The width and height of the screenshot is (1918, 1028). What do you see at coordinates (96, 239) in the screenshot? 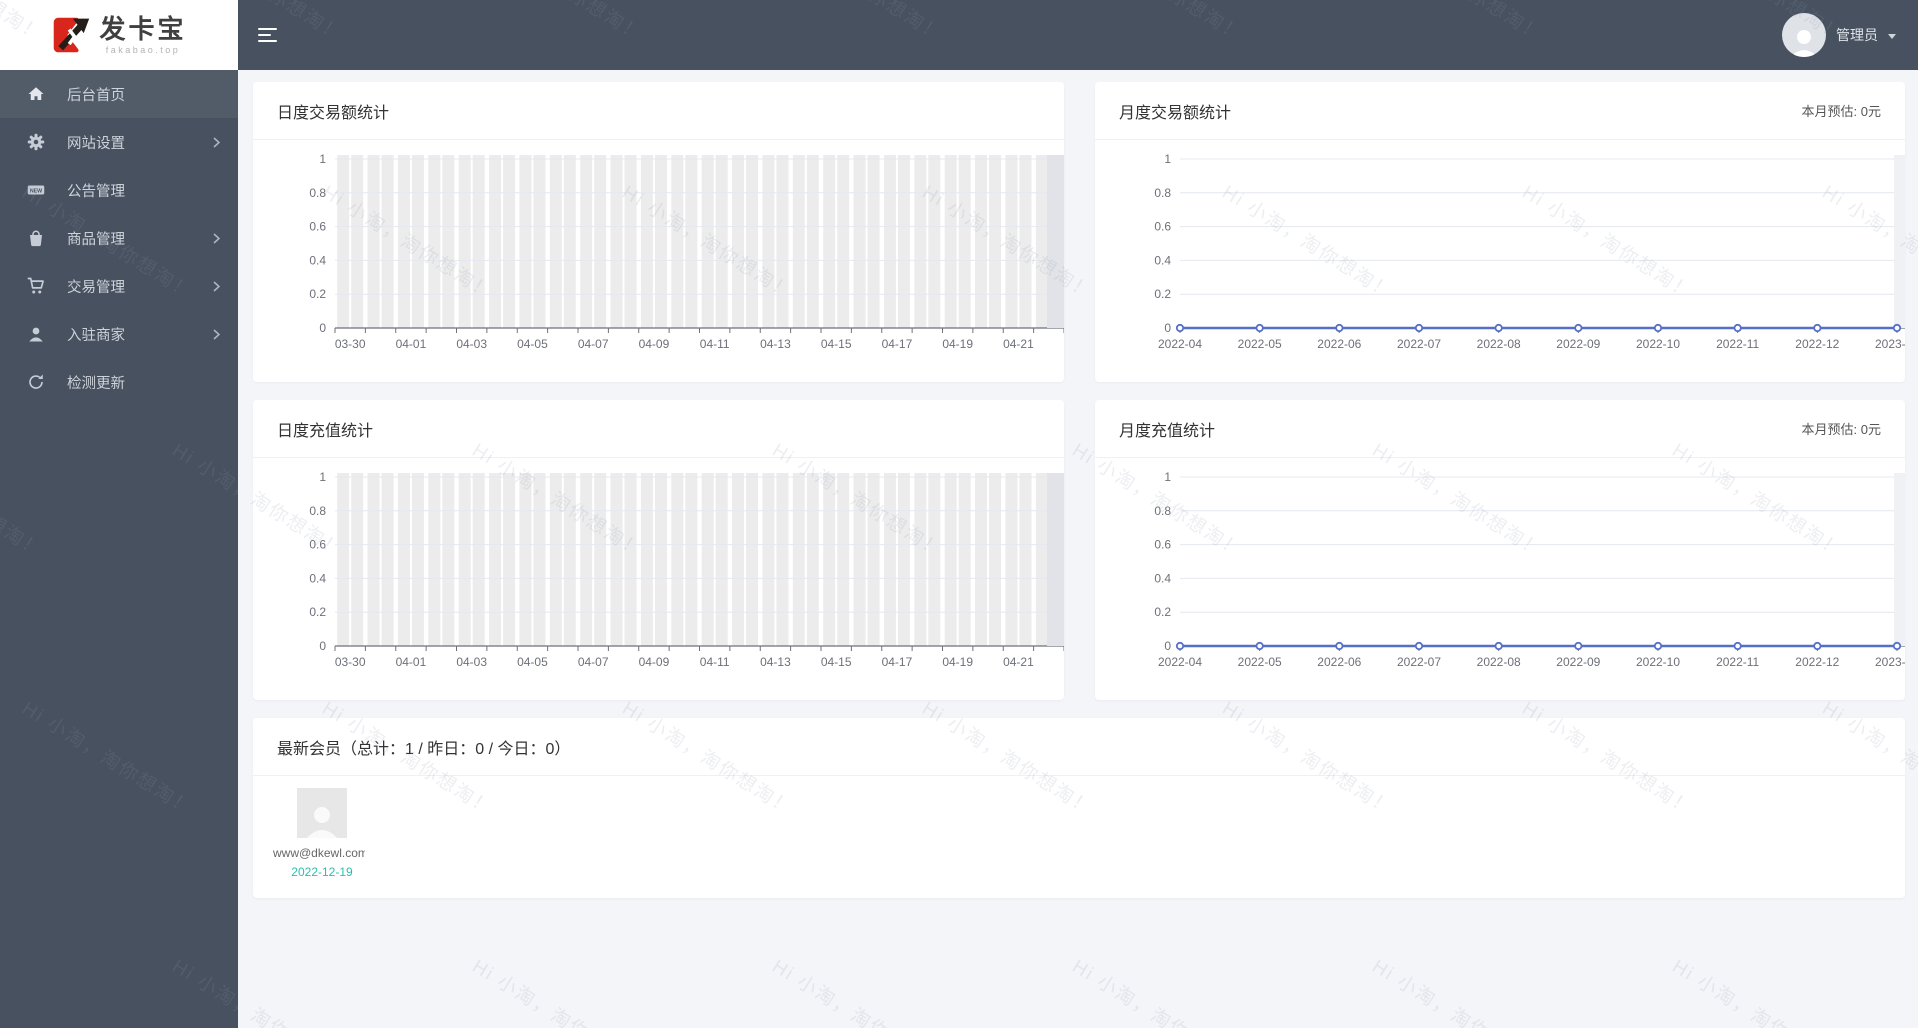
I see `sidebar-item-label: 商品管理` at bounding box center [96, 239].